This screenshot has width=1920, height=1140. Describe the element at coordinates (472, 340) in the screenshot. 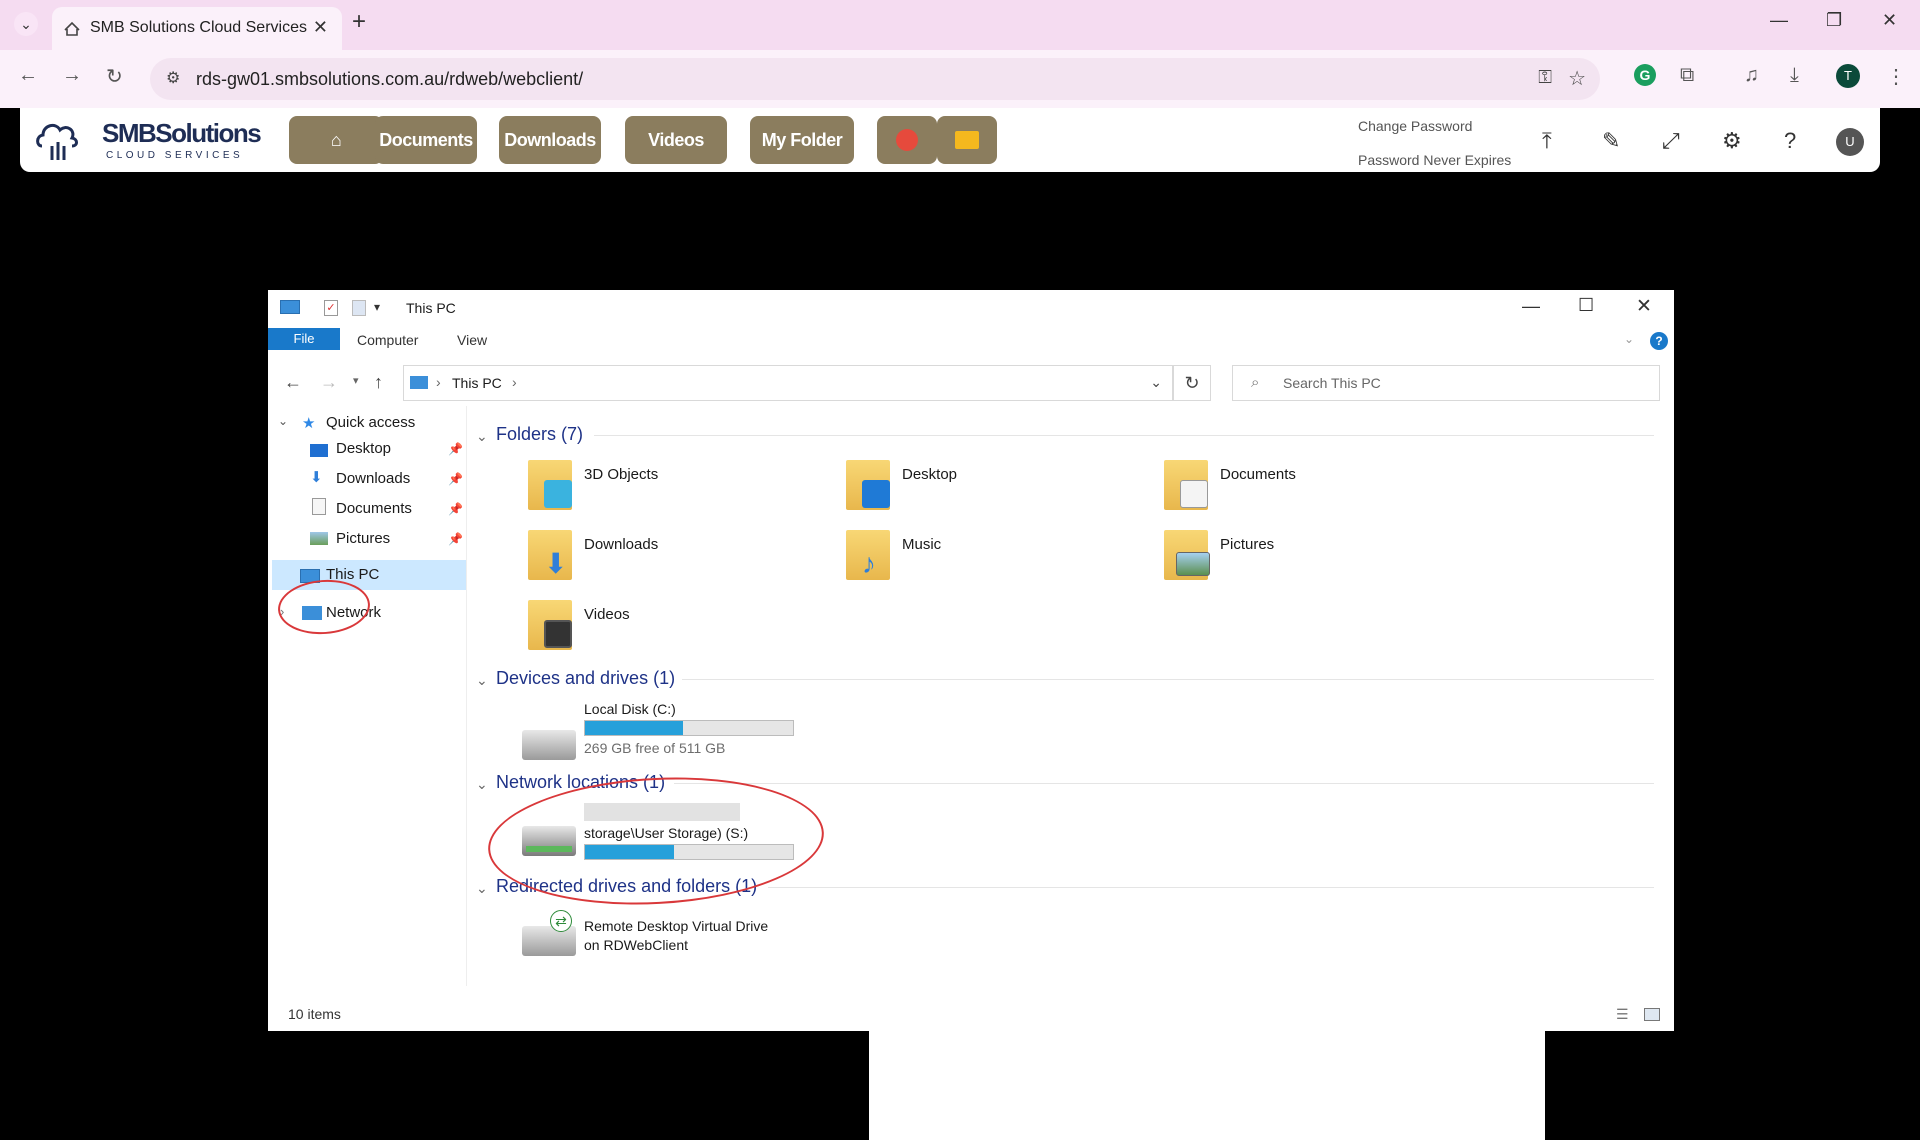

I see `tab-view: View` at that location.